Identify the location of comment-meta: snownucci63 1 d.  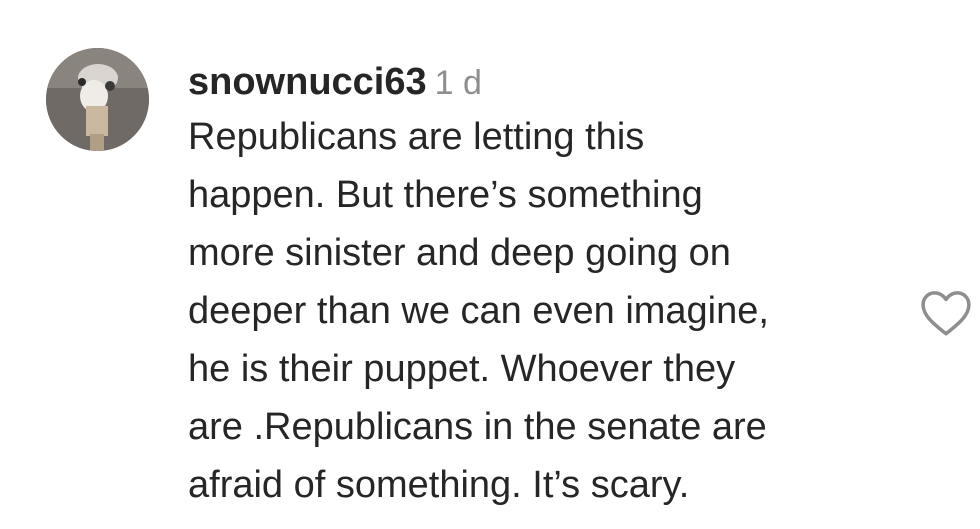
(548, 82).